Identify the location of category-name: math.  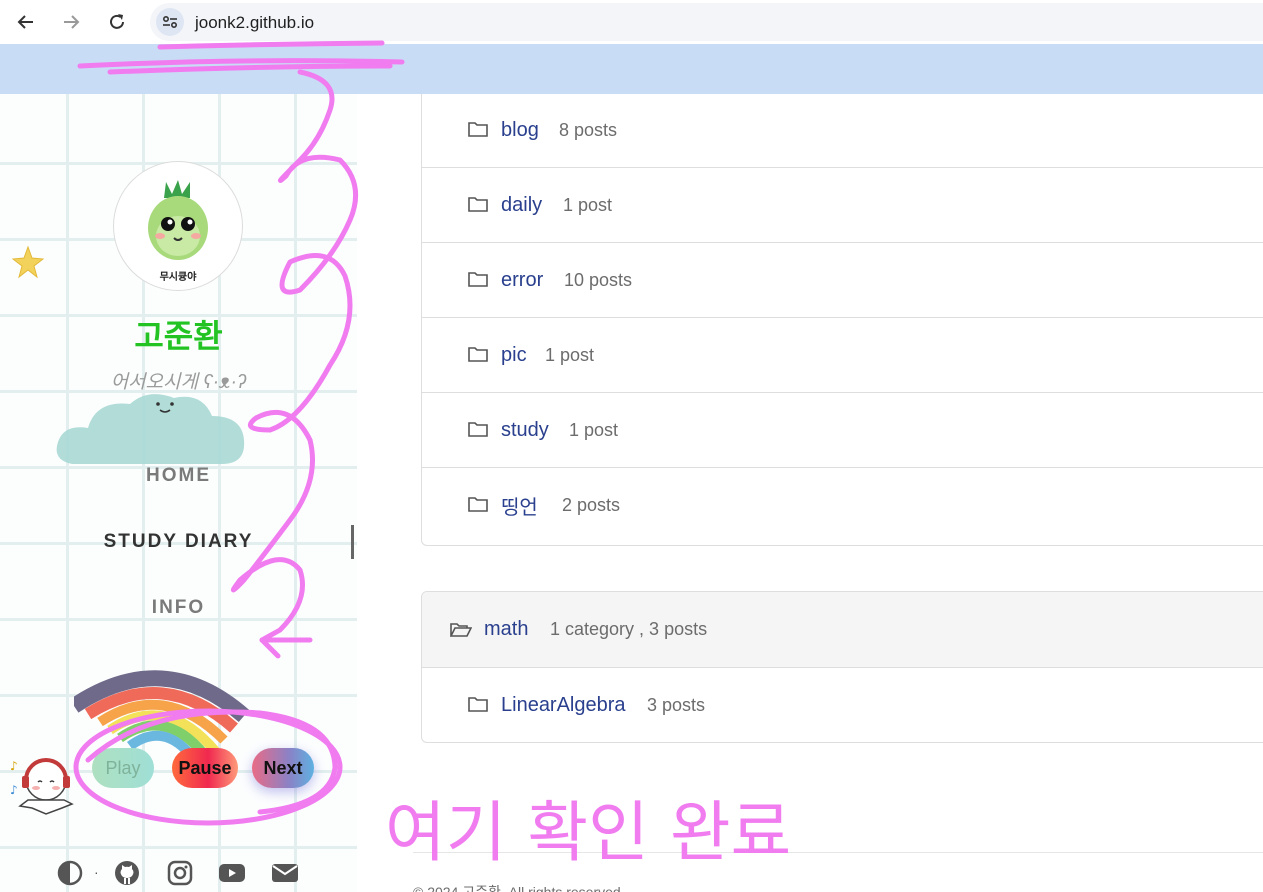
(506, 629).